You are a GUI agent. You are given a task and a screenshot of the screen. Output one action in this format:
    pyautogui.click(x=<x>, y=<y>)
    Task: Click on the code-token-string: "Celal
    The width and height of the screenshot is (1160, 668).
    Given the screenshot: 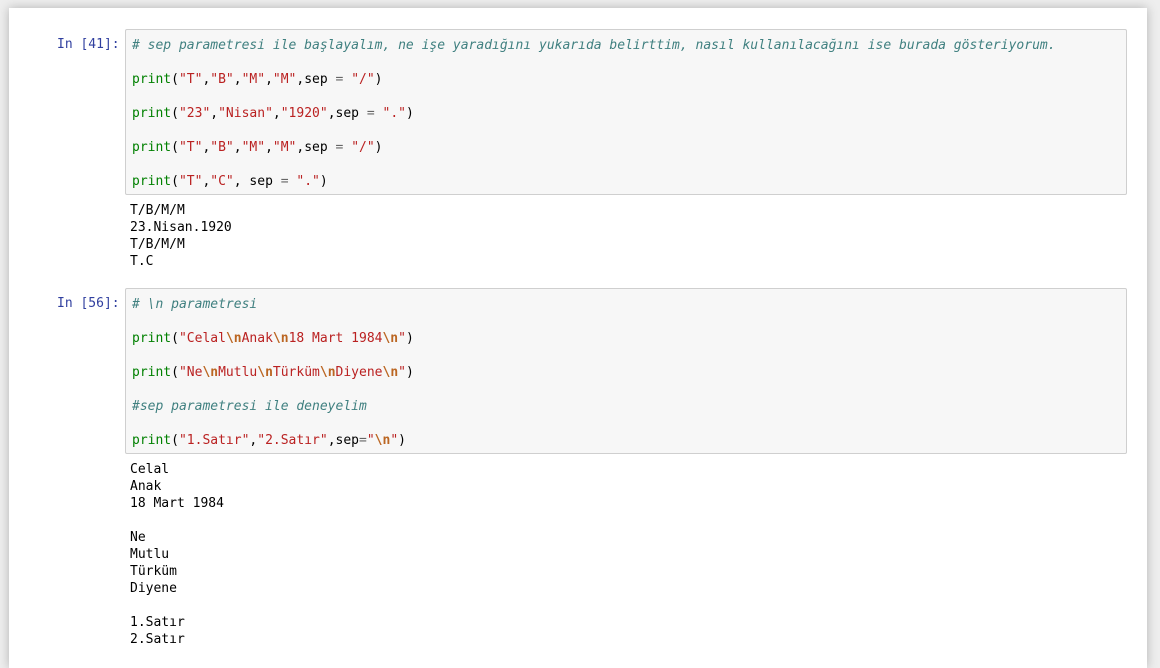 What is the action you would take?
    pyautogui.click(x=202, y=338)
    